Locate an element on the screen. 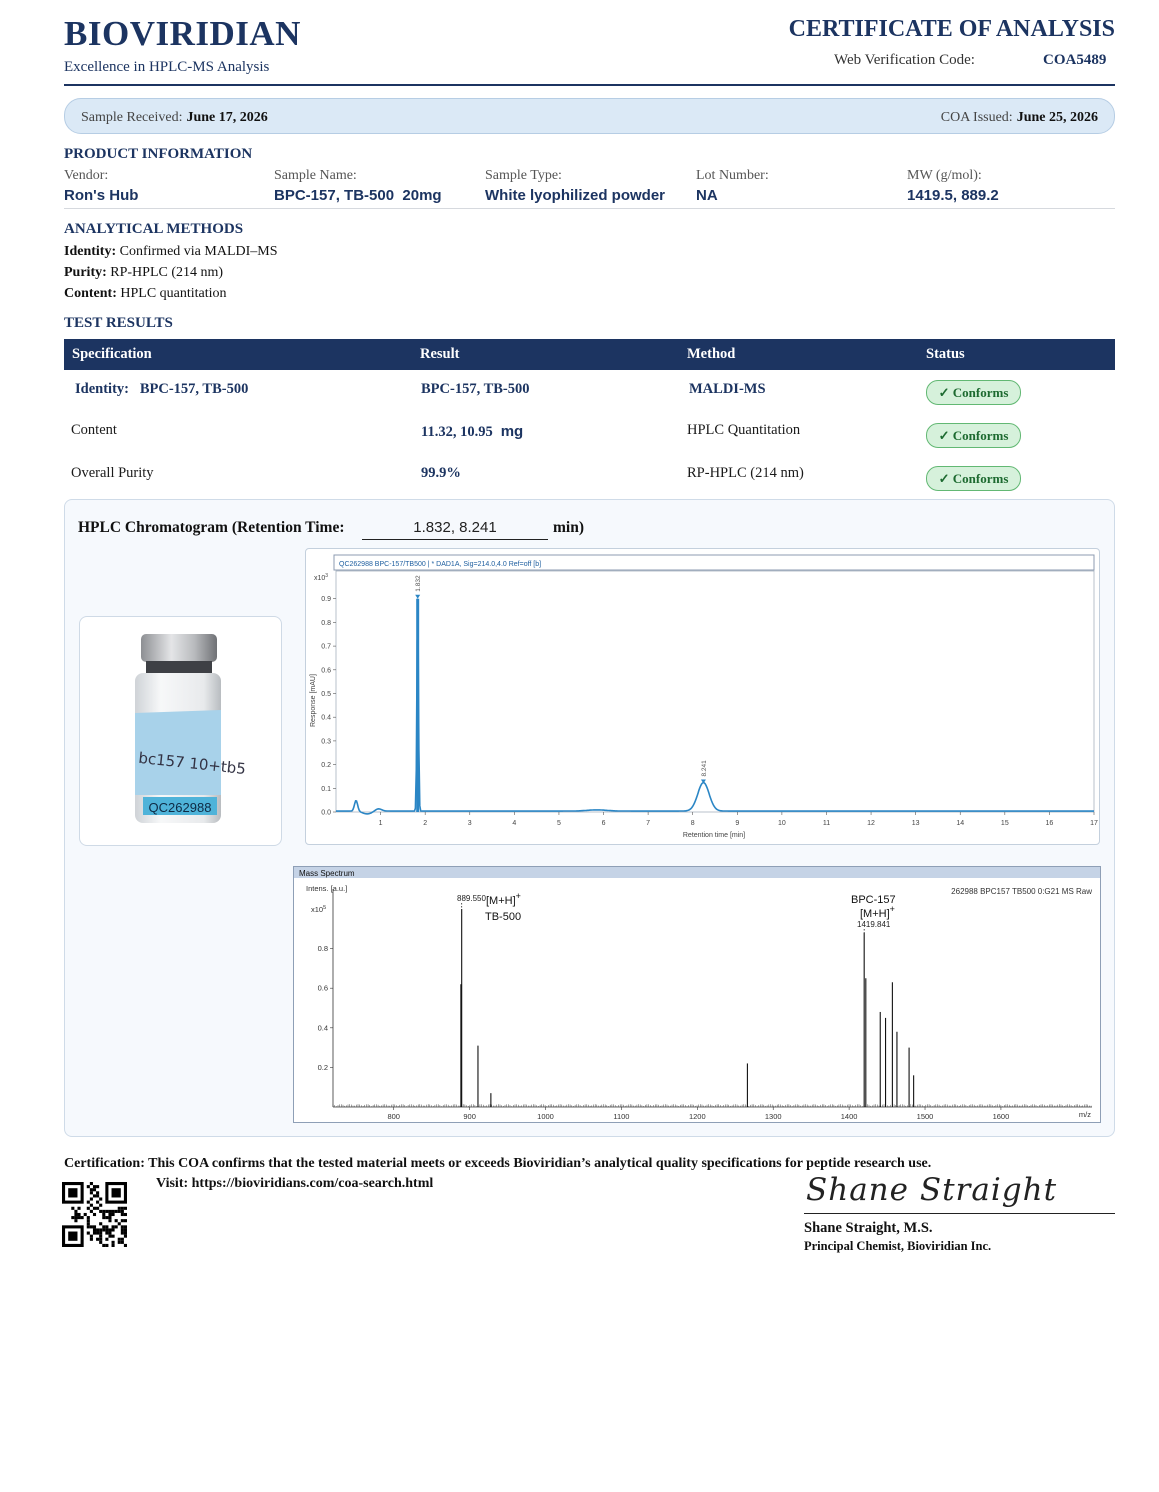  ms-ylabel: Intens. [a.u.] is located at coordinates (326, 888).